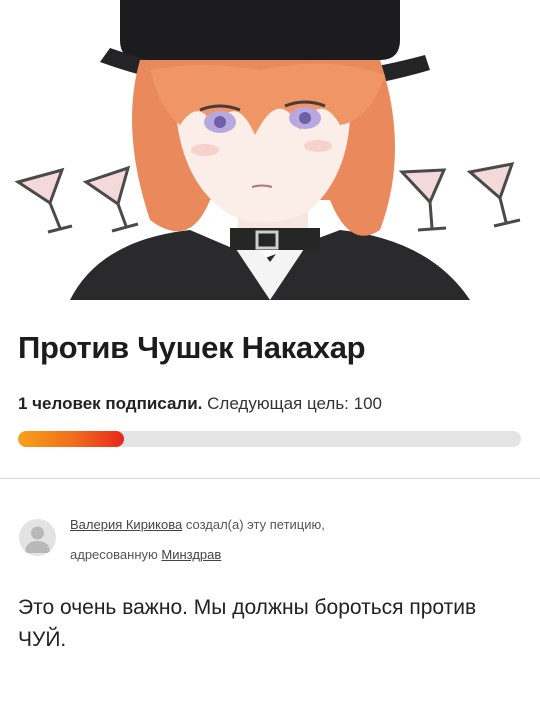 This screenshot has height=720, width=540. What do you see at coordinates (270, 478) in the screenshot?
I see `divider` at bounding box center [270, 478].